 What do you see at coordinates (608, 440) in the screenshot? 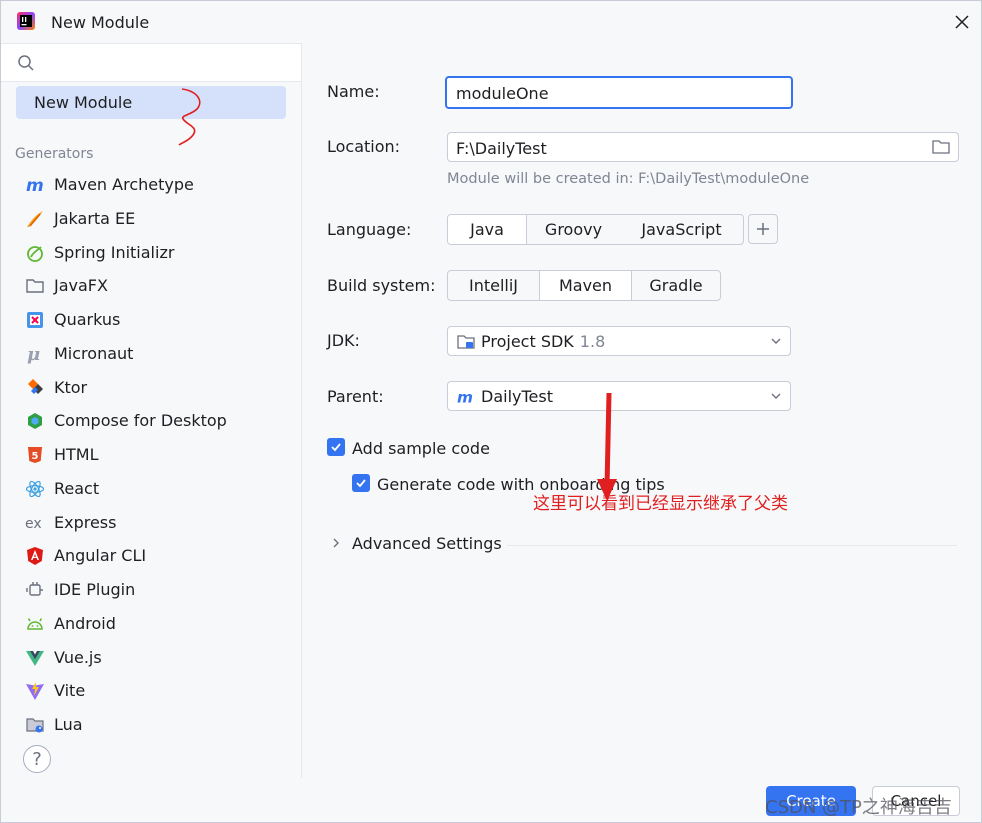
I see `annotation-arrow` at bounding box center [608, 440].